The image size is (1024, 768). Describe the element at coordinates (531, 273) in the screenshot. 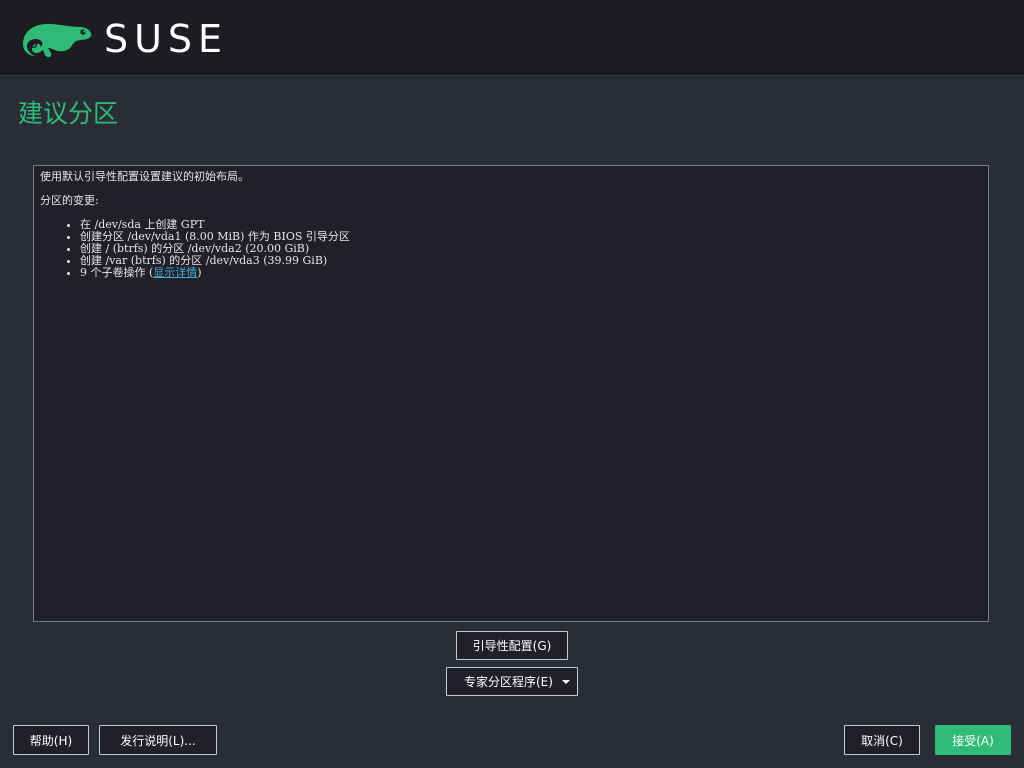

I see `list-item-subvolumes: 9 个子卷操作 (显示详情)` at that location.